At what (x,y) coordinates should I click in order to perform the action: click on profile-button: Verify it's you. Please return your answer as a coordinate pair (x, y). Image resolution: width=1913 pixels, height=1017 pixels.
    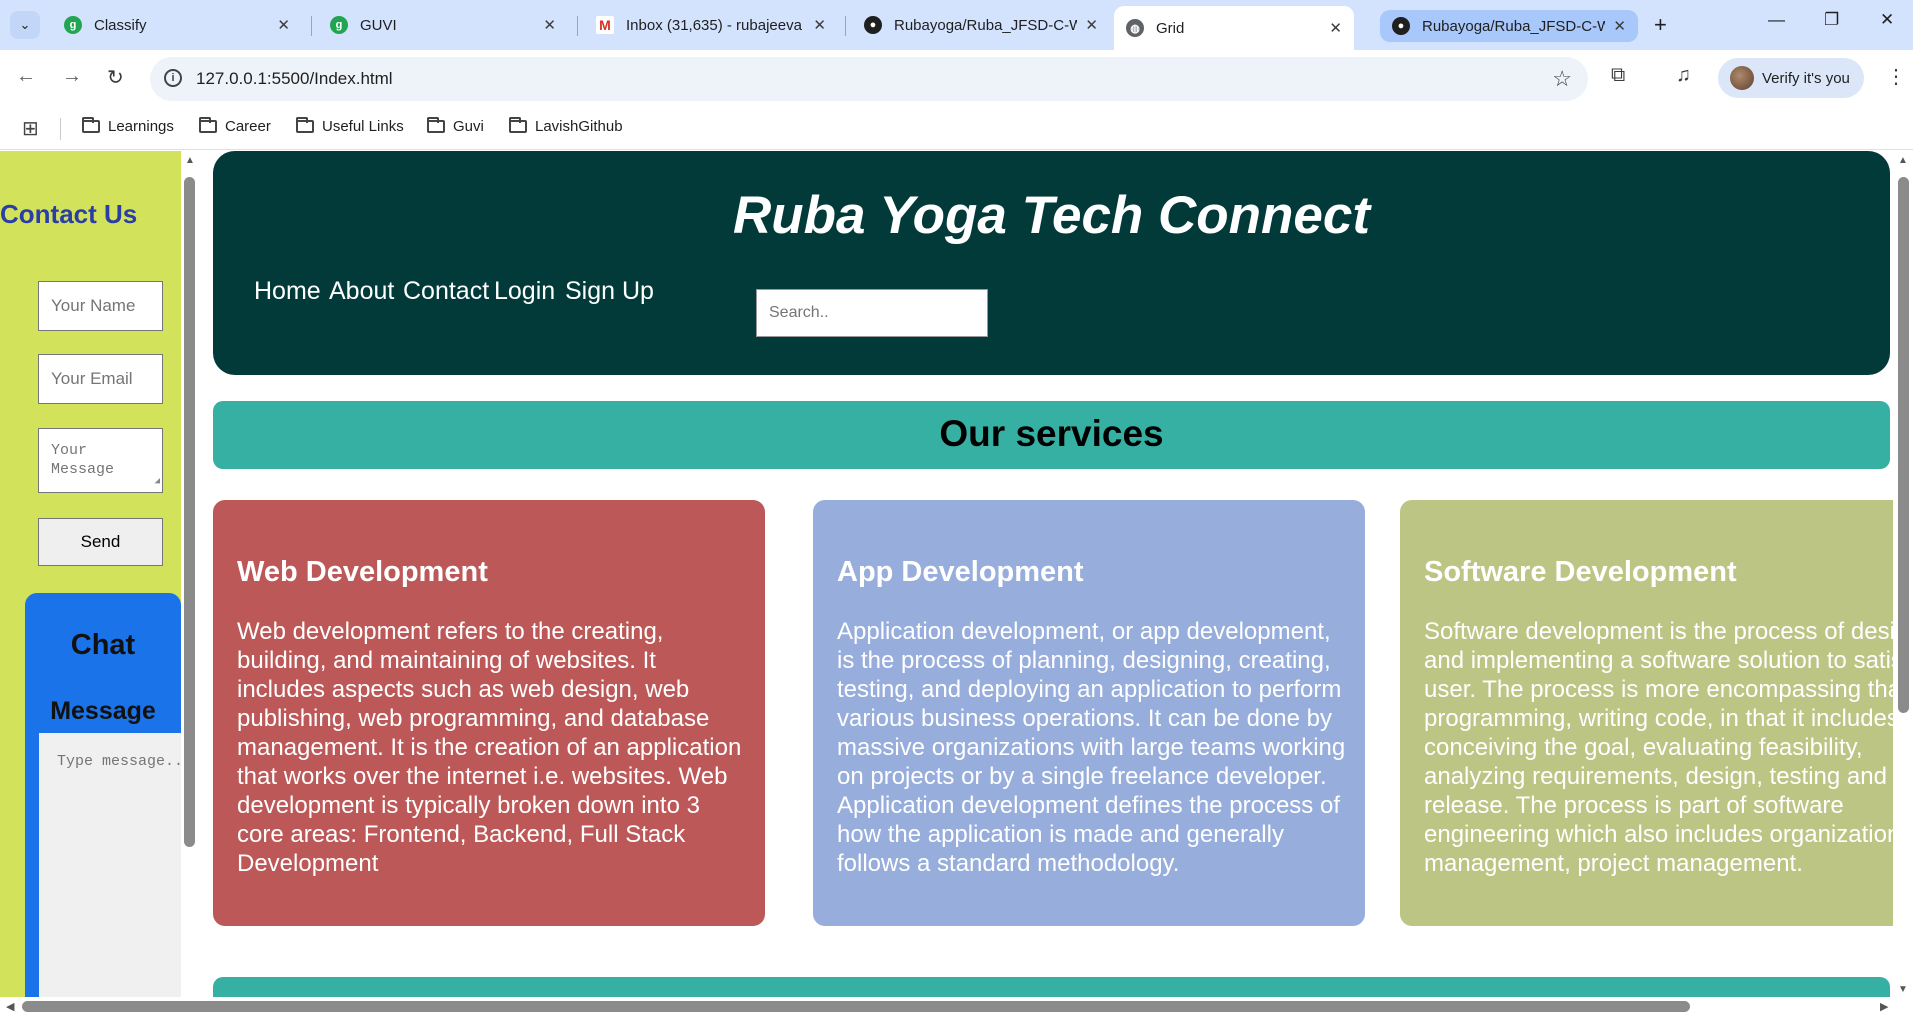
    Looking at the image, I should click on (1791, 78).